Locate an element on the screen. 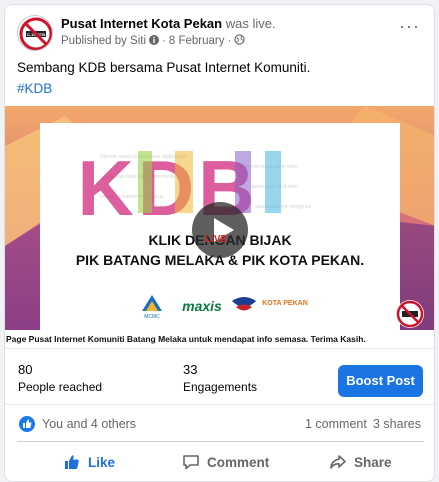  page-avatar: C-19-RTB is located at coordinates (35, 33).